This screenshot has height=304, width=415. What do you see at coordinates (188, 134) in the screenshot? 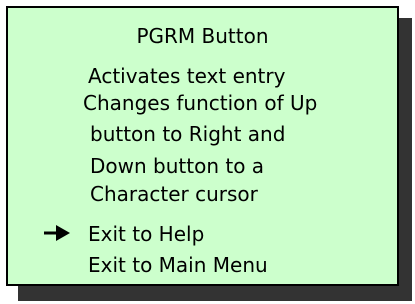
I see `description-line-3: button to Right and` at bounding box center [188, 134].